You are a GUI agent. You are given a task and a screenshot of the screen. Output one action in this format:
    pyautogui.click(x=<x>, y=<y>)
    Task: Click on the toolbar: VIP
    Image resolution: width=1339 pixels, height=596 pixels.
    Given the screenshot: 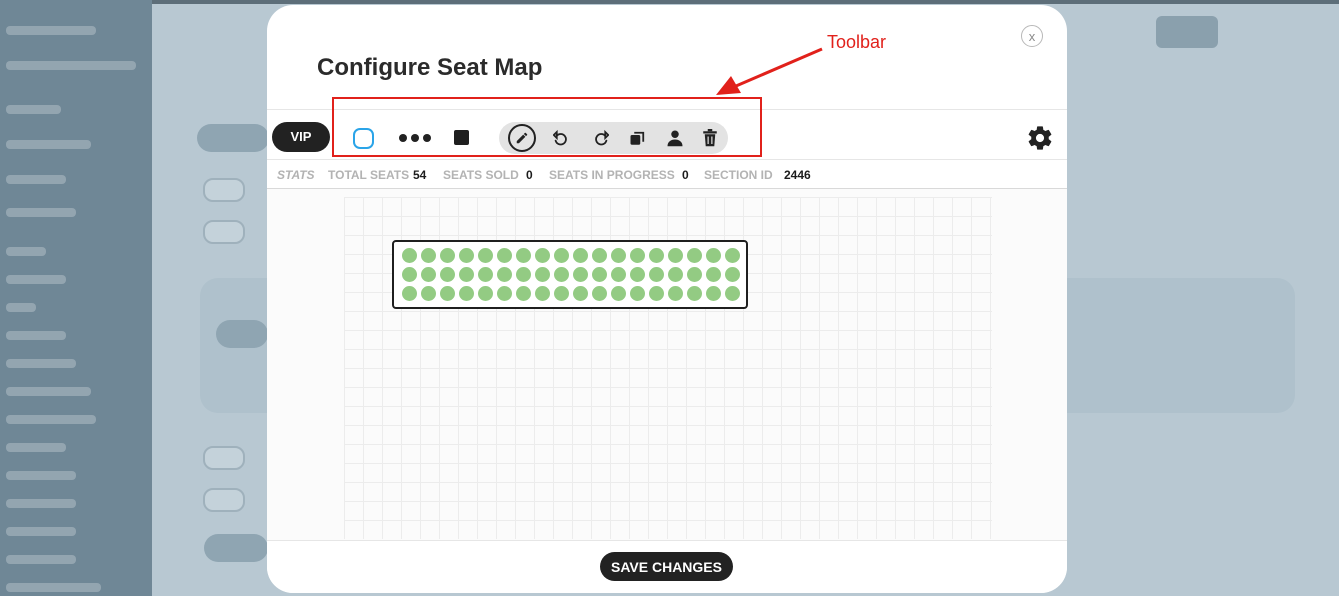 What is the action you would take?
    pyautogui.click(x=667, y=134)
    